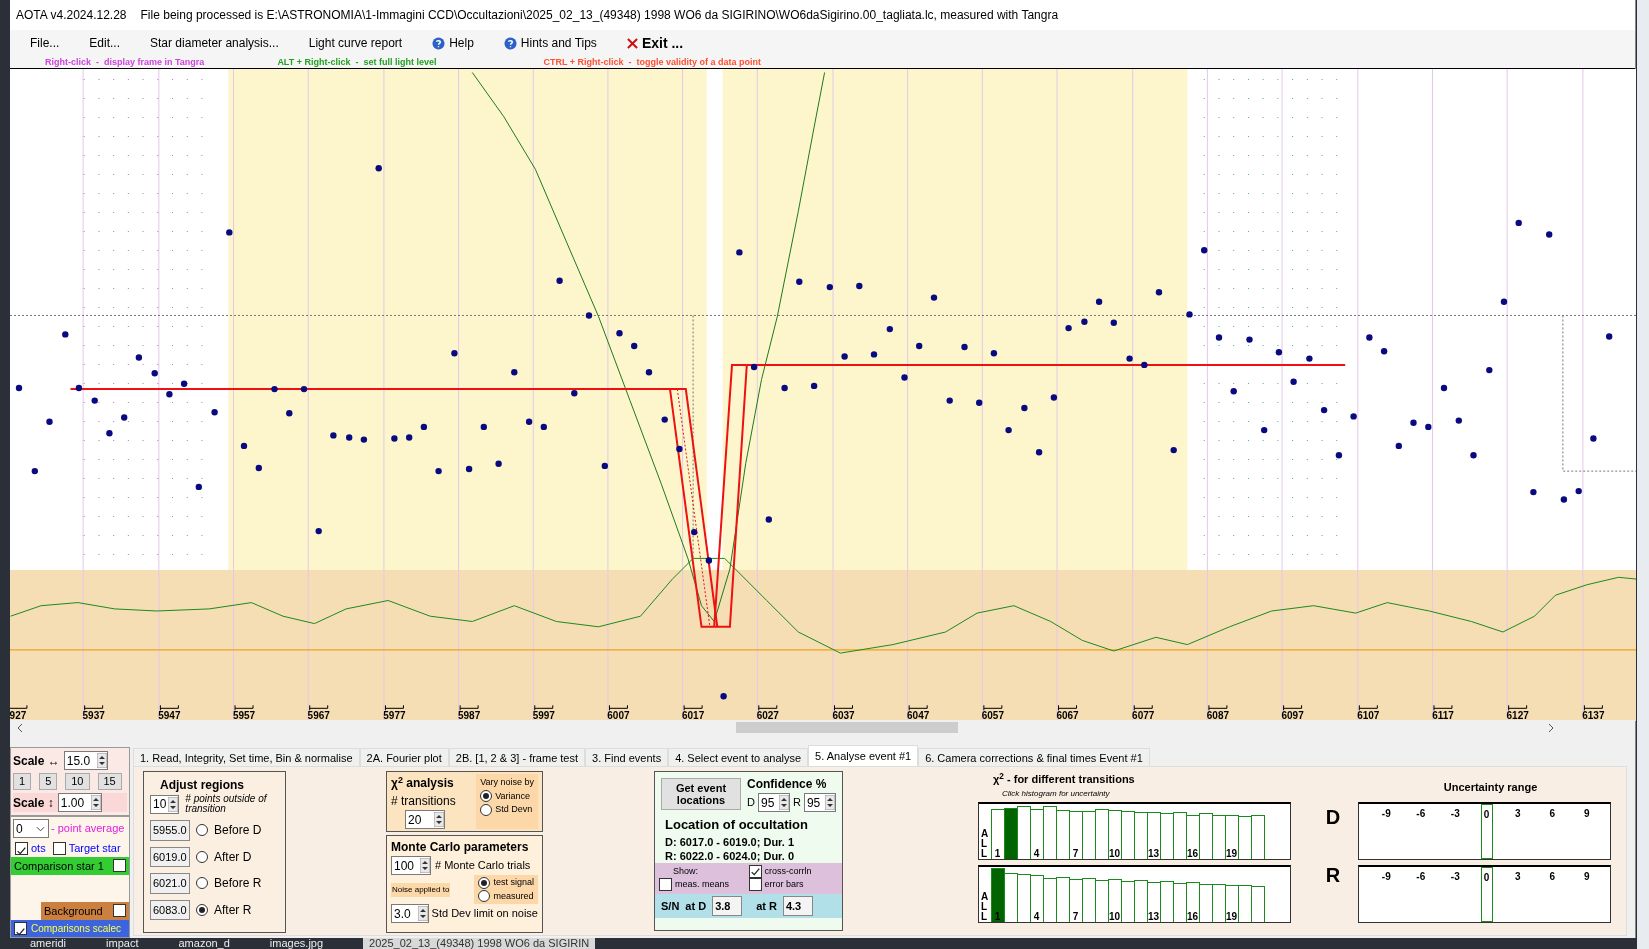  What do you see at coordinates (31, 828) in the screenshot?
I see `dropdown: 0` at bounding box center [31, 828].